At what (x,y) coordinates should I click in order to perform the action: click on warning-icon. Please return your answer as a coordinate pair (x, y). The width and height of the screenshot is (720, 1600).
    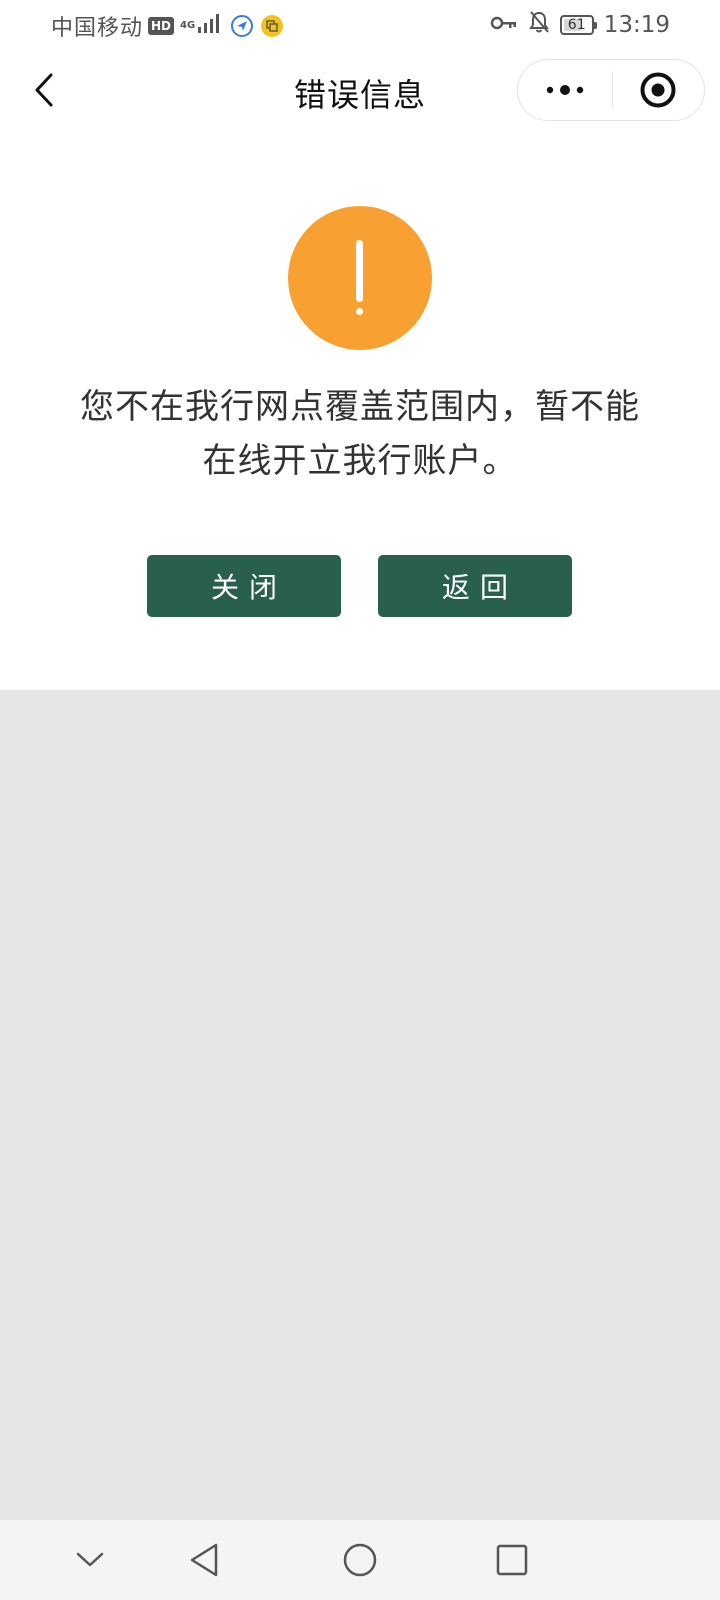
    Looking at the image, I should click on (360, 278).